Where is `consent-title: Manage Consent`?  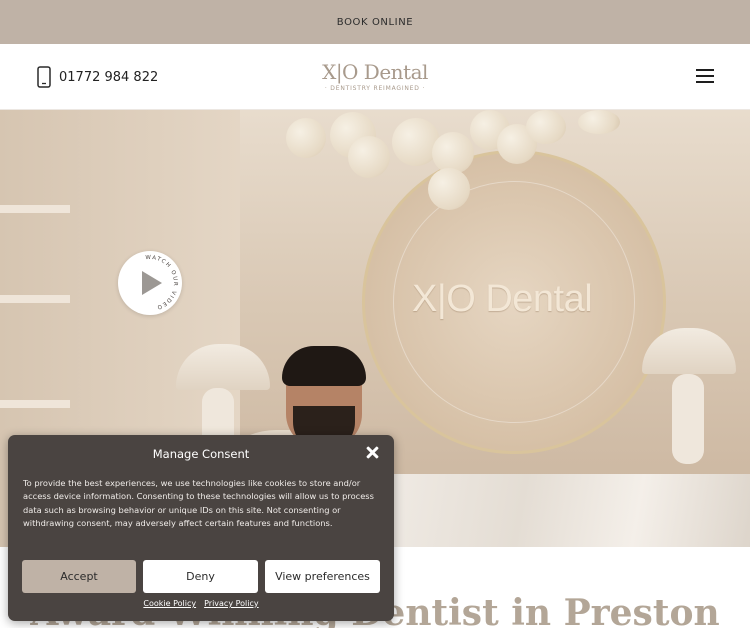 consent-title: Manage Consent is located at coordinates (201, 454).